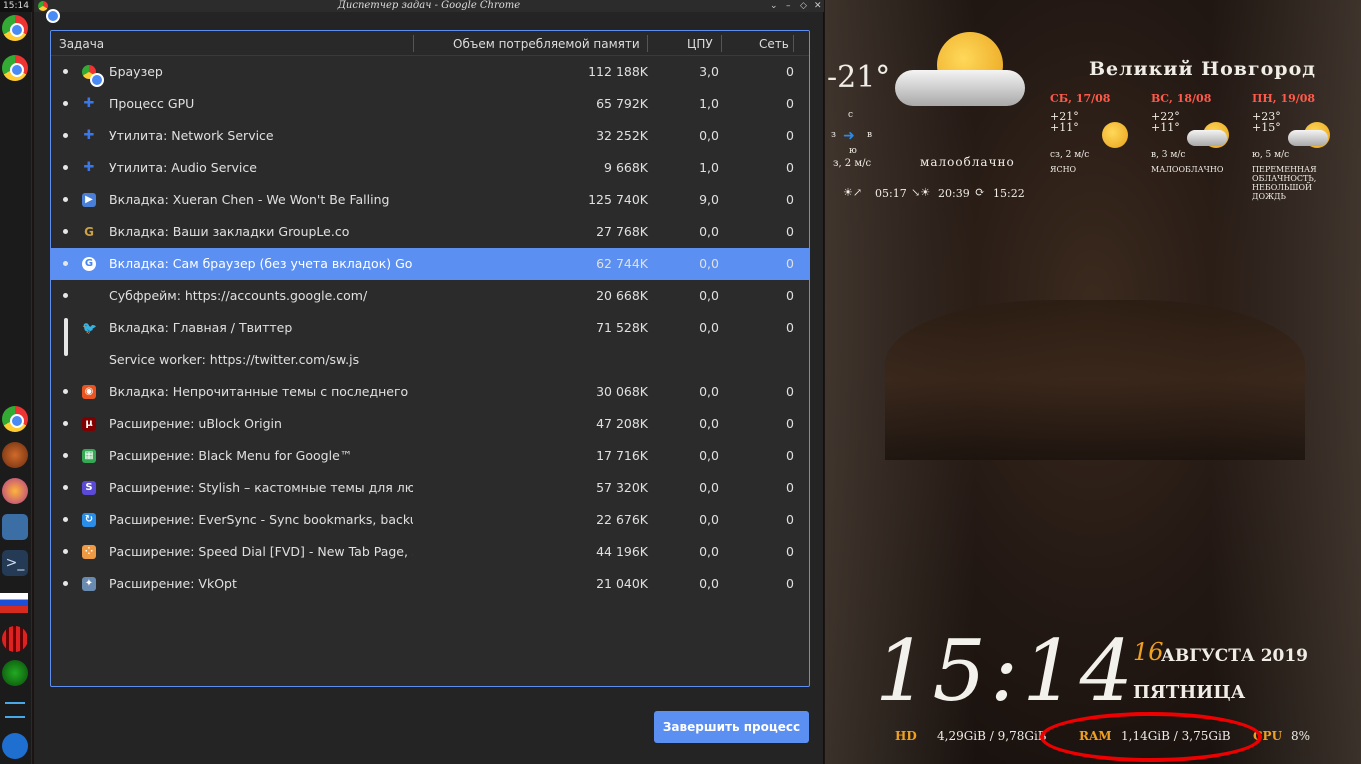 The width and height of the screenshot is (1361, 764). What do you see at coordinates (1235, 656) in the screenshot?
I see `date-month-year: августа 2019` at bounding box center [1235, 656].